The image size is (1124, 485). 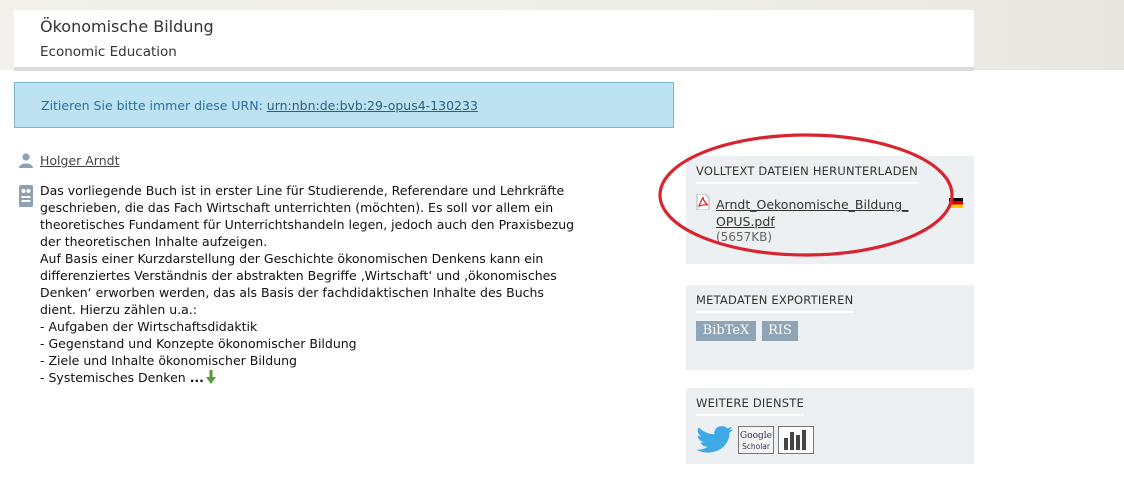 What do you see at coordinates (796, 440) in the screenshot?
I see `statistics-icon` at bounding box center [796, 440].